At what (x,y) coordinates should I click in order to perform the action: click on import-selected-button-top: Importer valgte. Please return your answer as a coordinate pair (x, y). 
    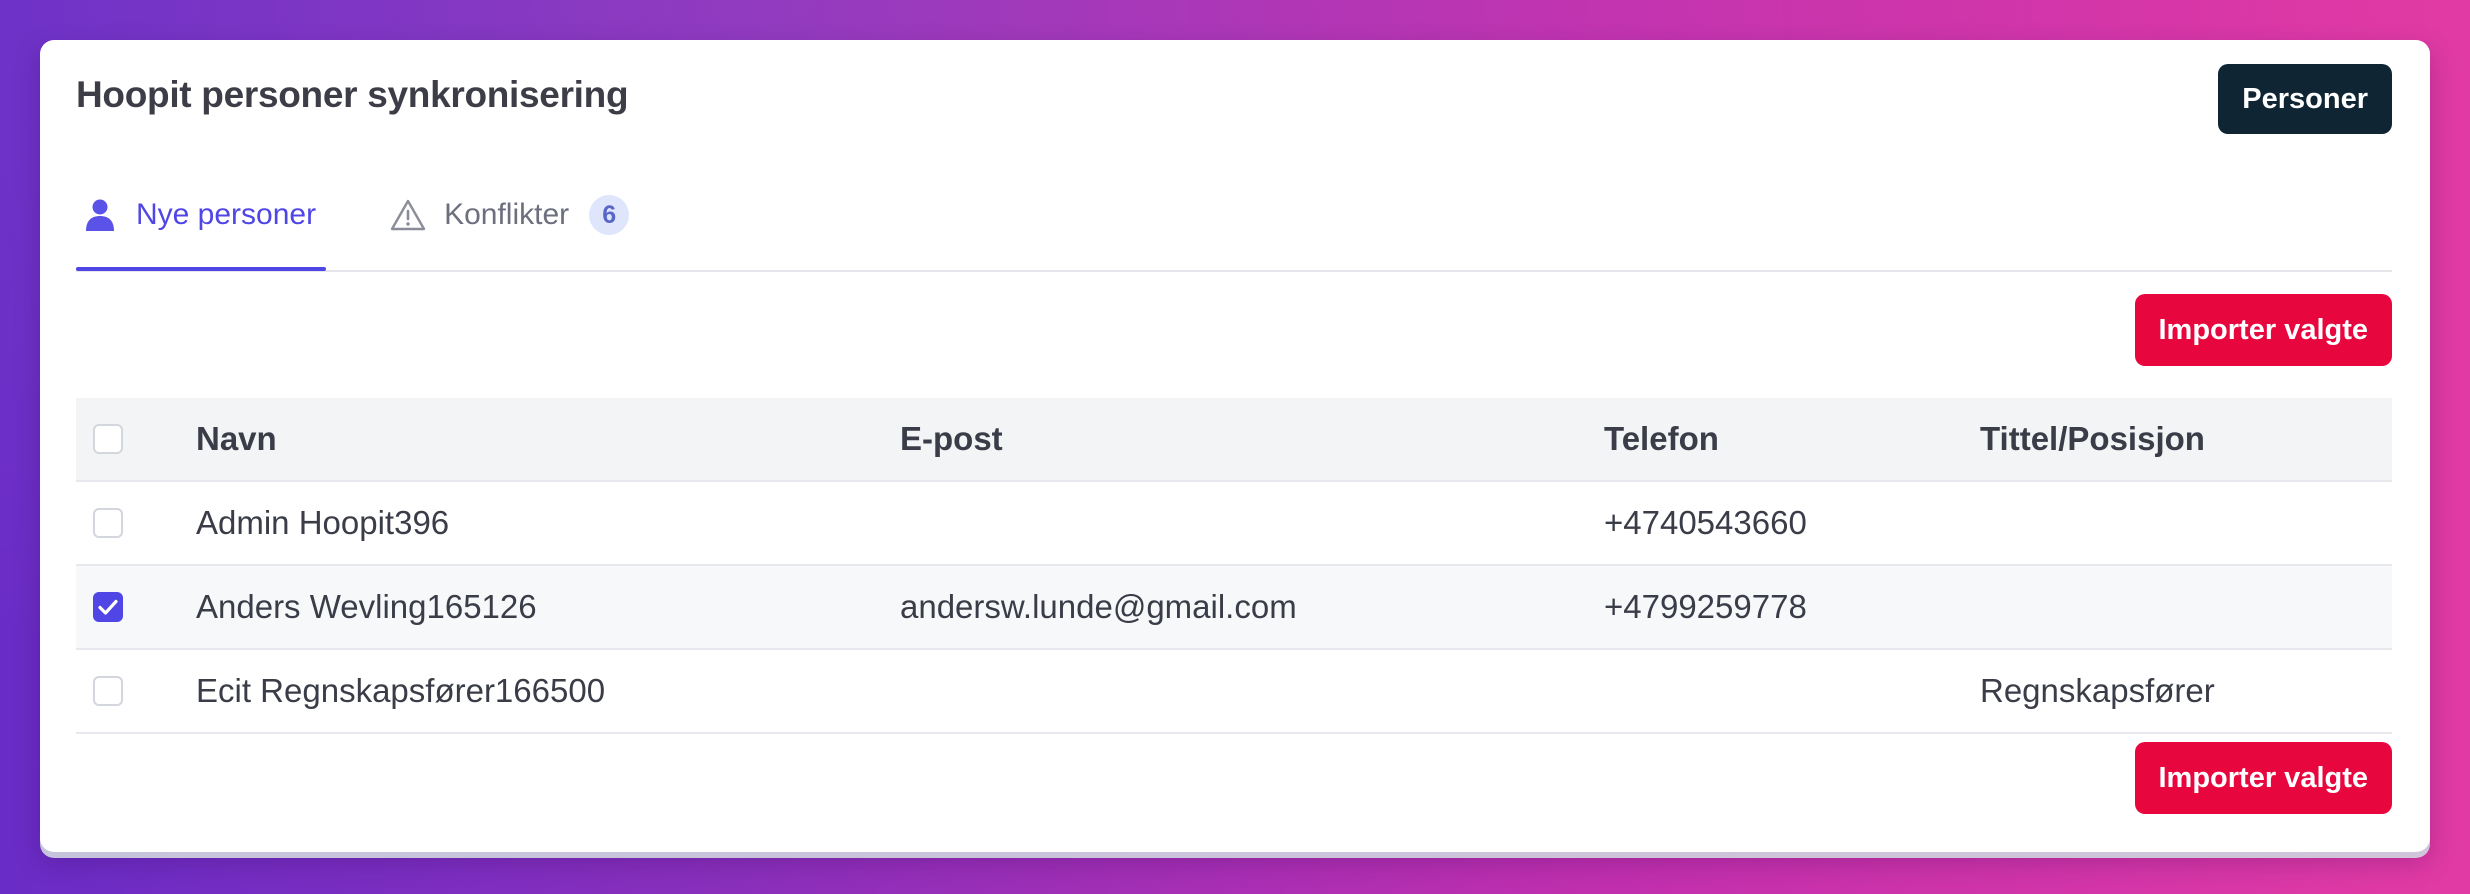
    Looking at the image, I should click on (2263, 330).